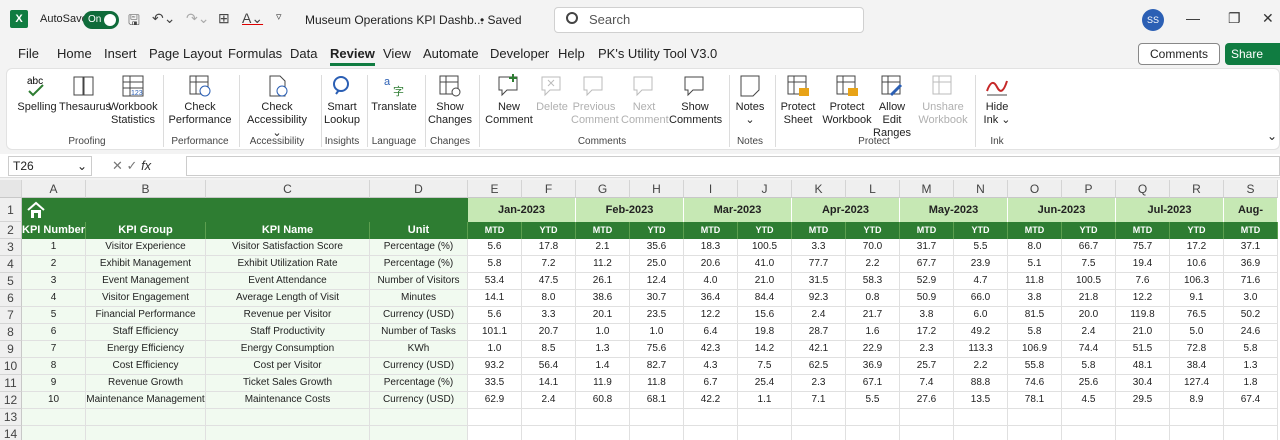 This screenshot has width=1280, height=440. What do you see at coordinates (1143, 349) in the screenshot?
I see `table-cell: 51.5` at bounding box center [1143, 349].